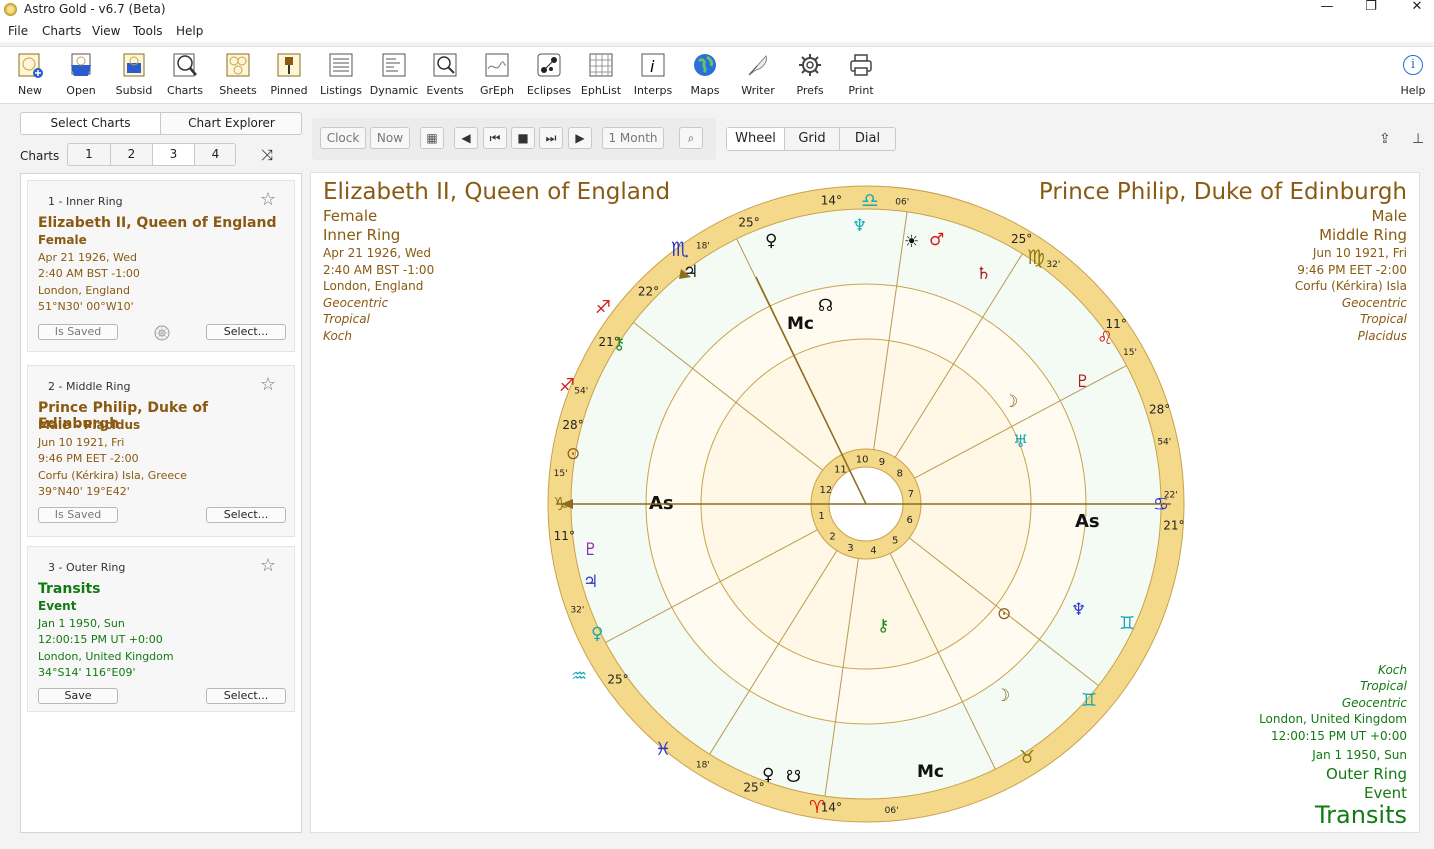 The width and height of the screenshot is (1434, 849). Describe the element at coordinates (373, 286) in the screenshot. I see `inner-place: London, England` at that location.